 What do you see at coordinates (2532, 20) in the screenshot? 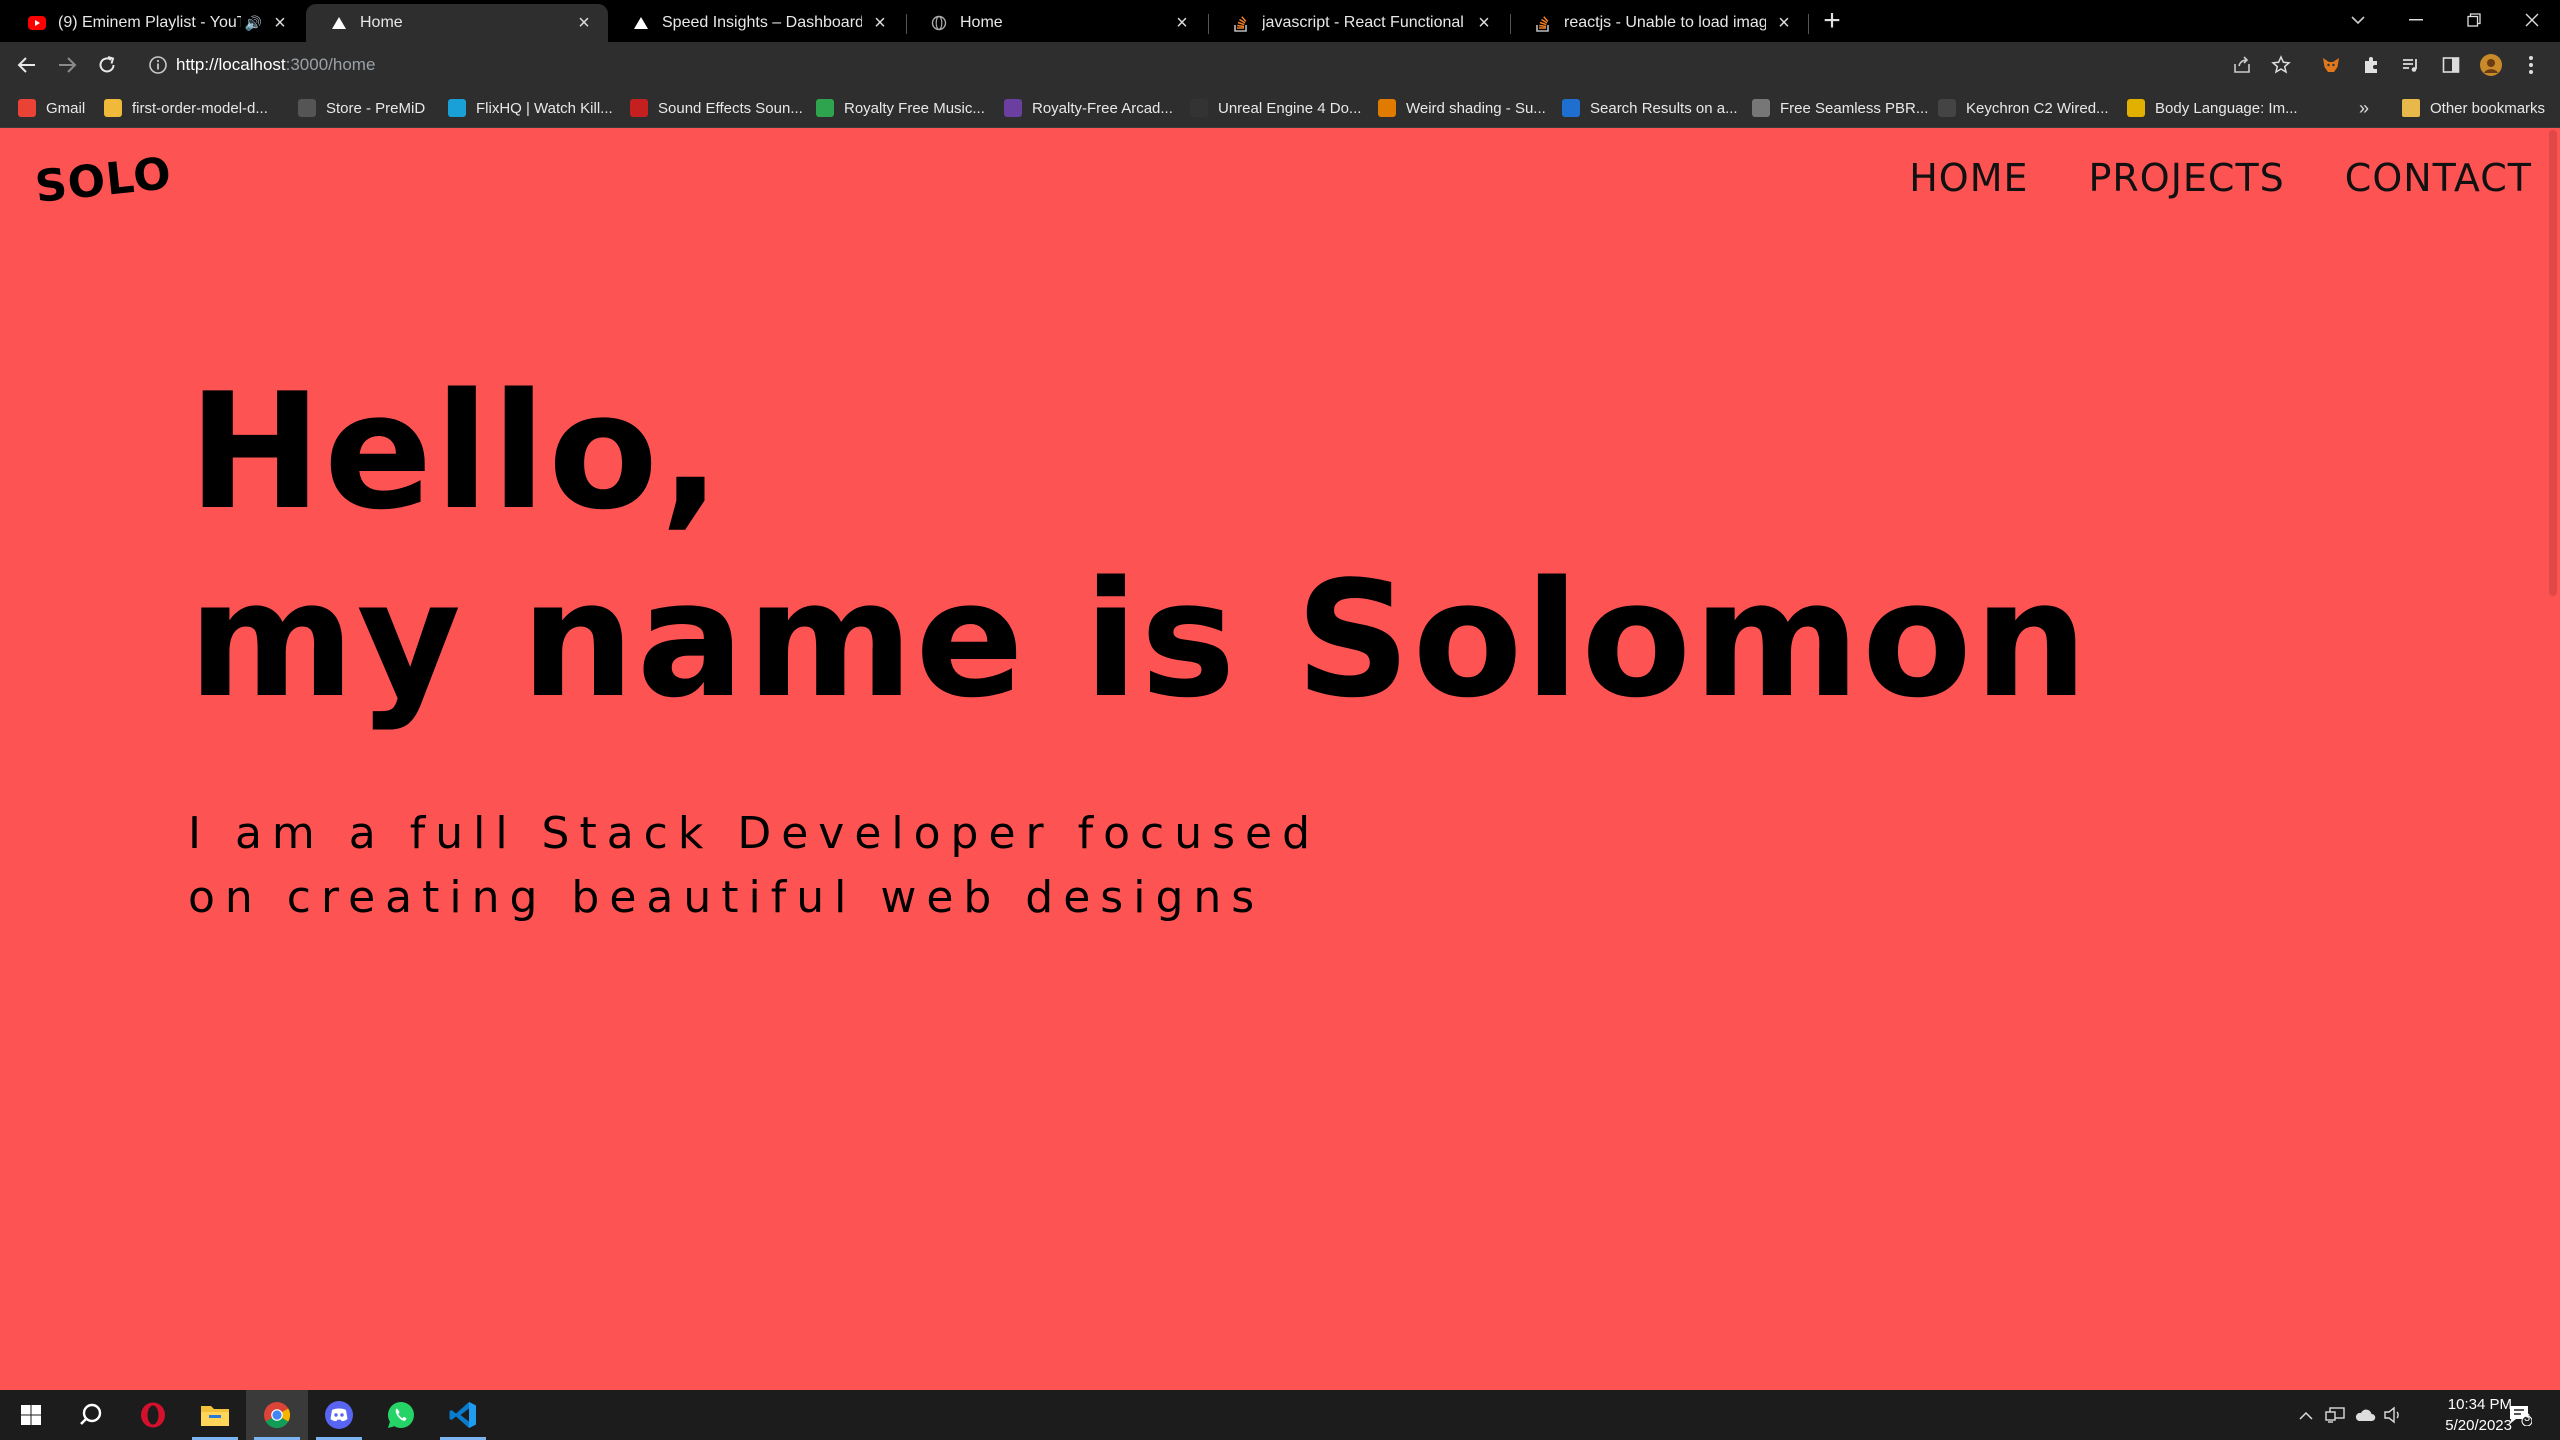
I see `close-window-icon` at bounding box center [2532, 20].